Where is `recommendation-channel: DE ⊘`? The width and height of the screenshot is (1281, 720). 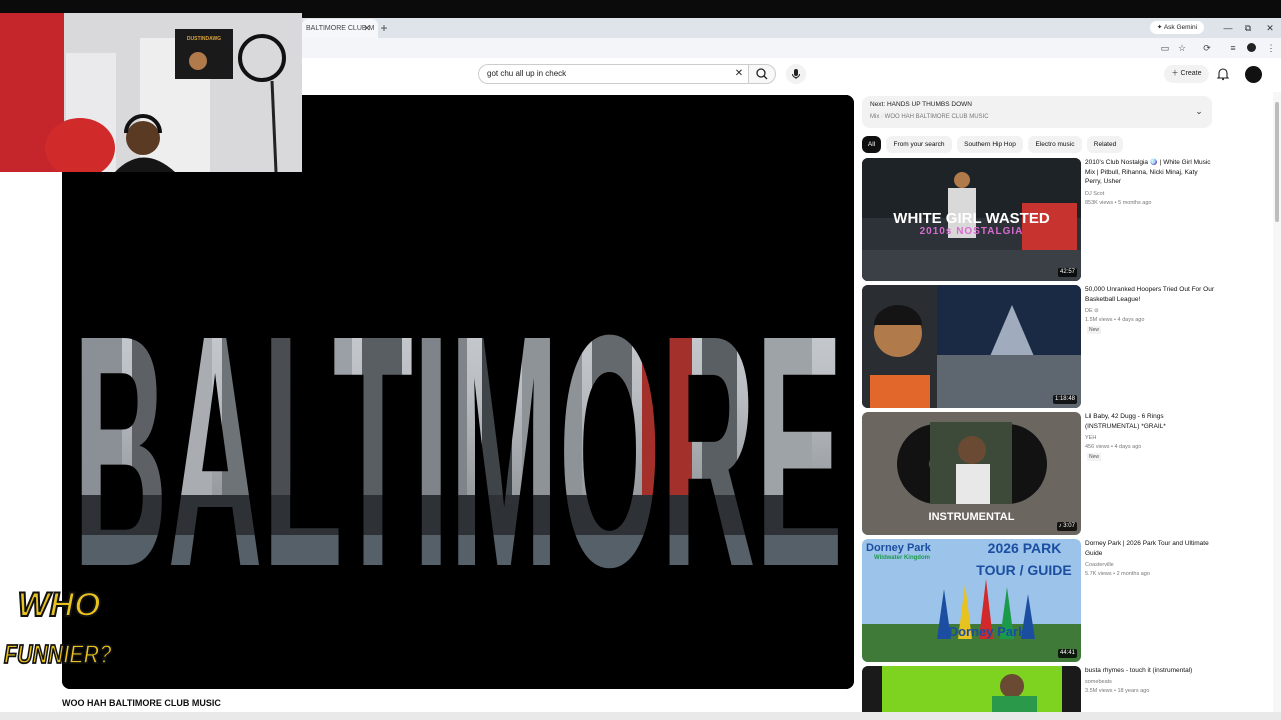 recommendation-channel: DE ⊘ is located at coordinates (1150, 311).